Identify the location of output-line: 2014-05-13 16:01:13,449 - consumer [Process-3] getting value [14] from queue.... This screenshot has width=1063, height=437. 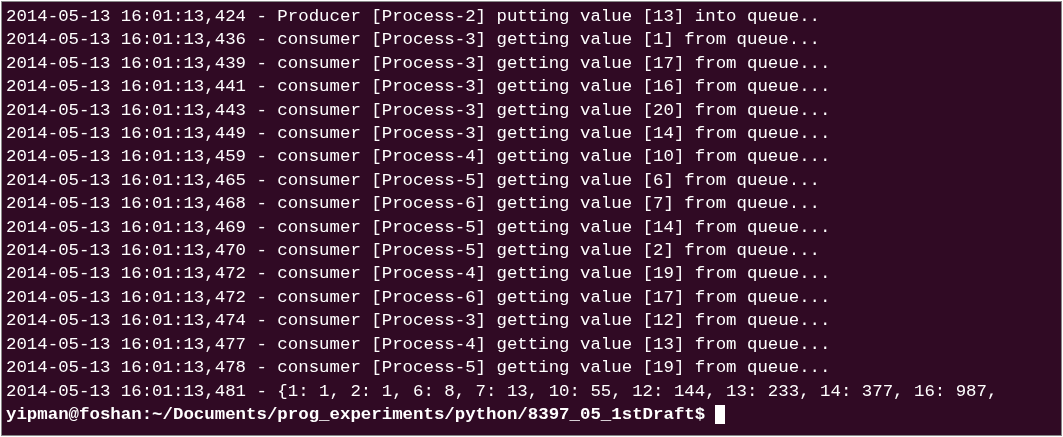
(418, 134).